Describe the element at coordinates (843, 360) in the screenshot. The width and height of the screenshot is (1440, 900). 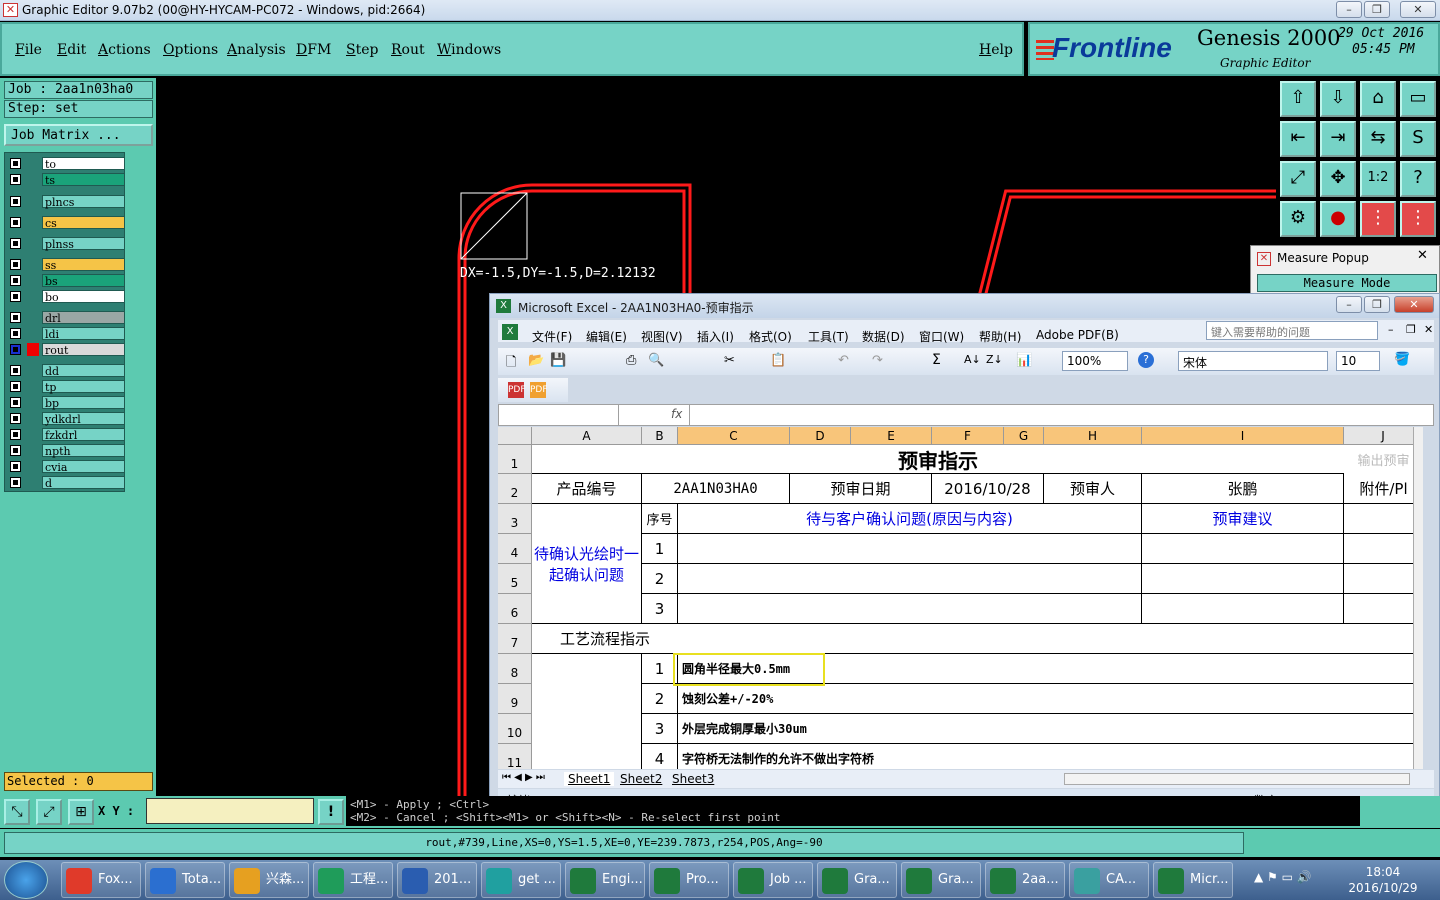
I see `undo-icon: ↶` at that location.